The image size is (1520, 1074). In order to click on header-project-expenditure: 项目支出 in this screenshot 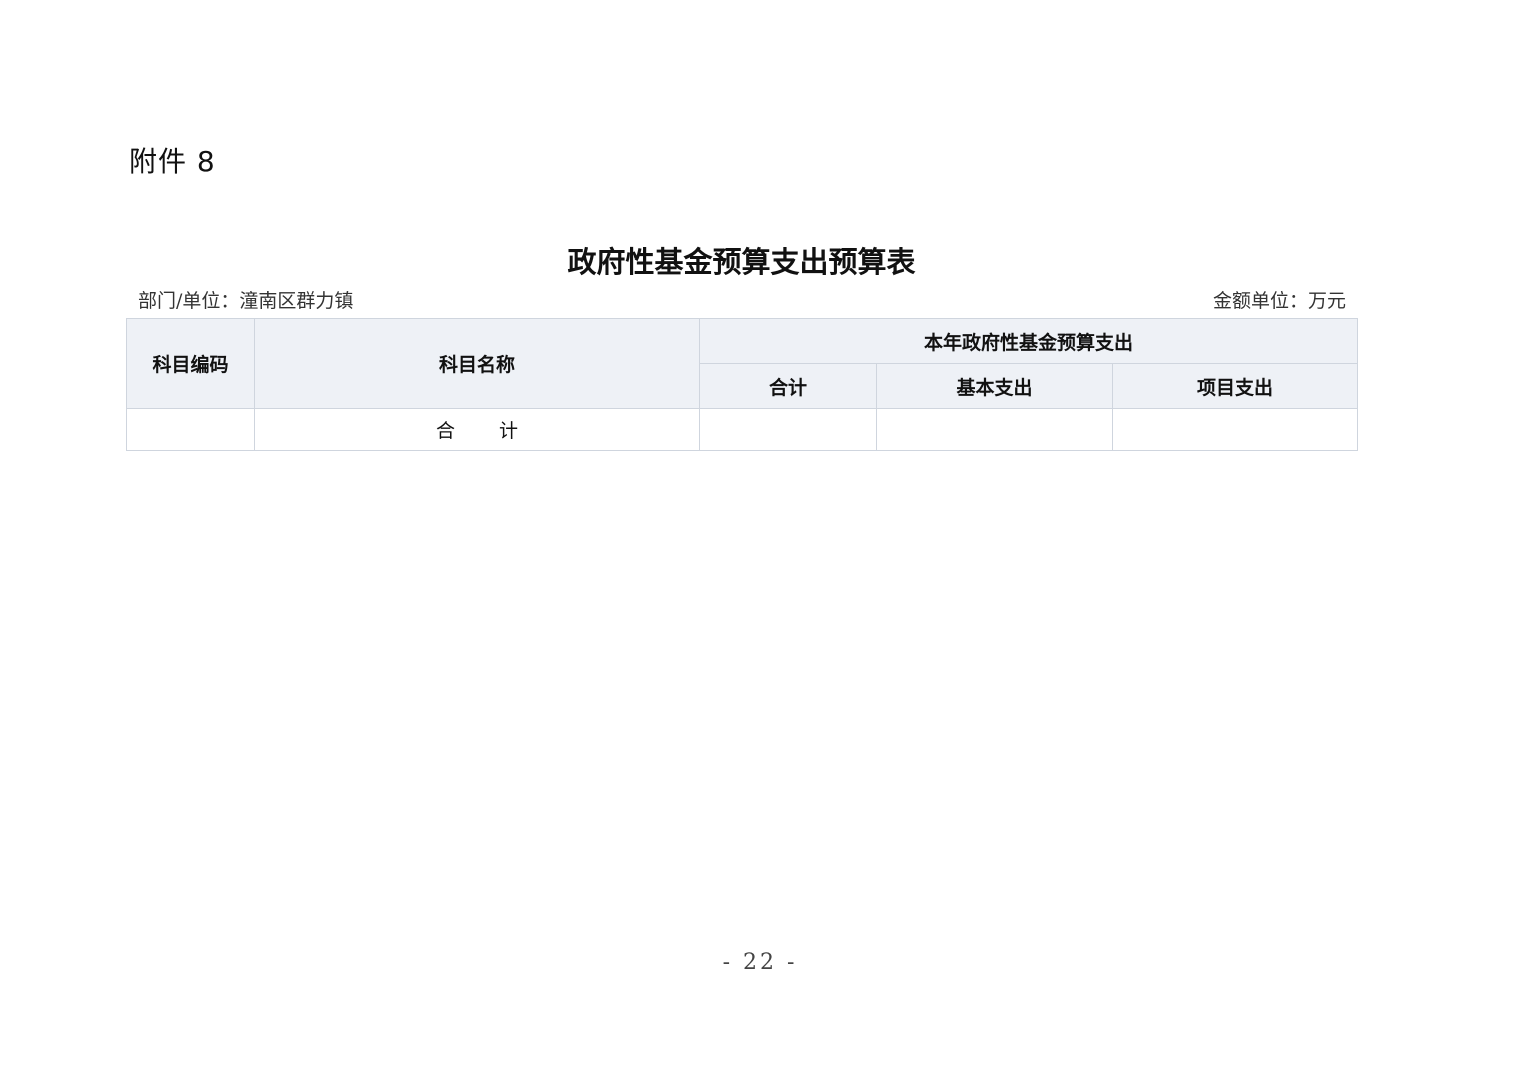, I will do `click(1235, 386)`.